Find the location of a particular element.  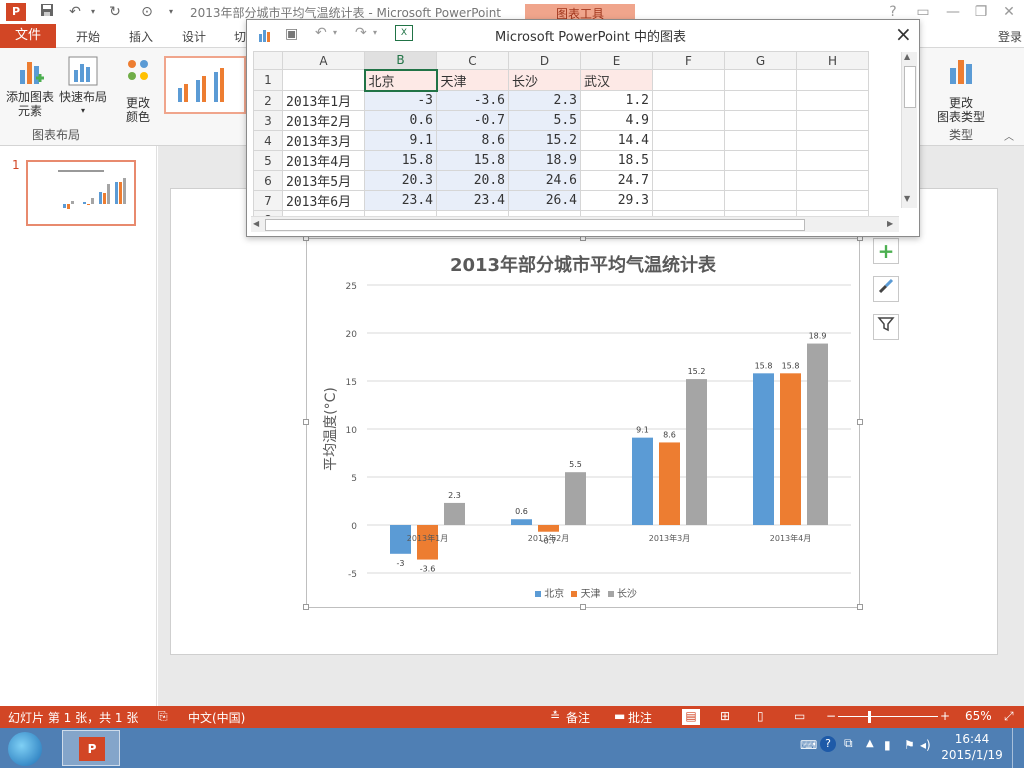

save-icon is located at coordinates (47, 12).